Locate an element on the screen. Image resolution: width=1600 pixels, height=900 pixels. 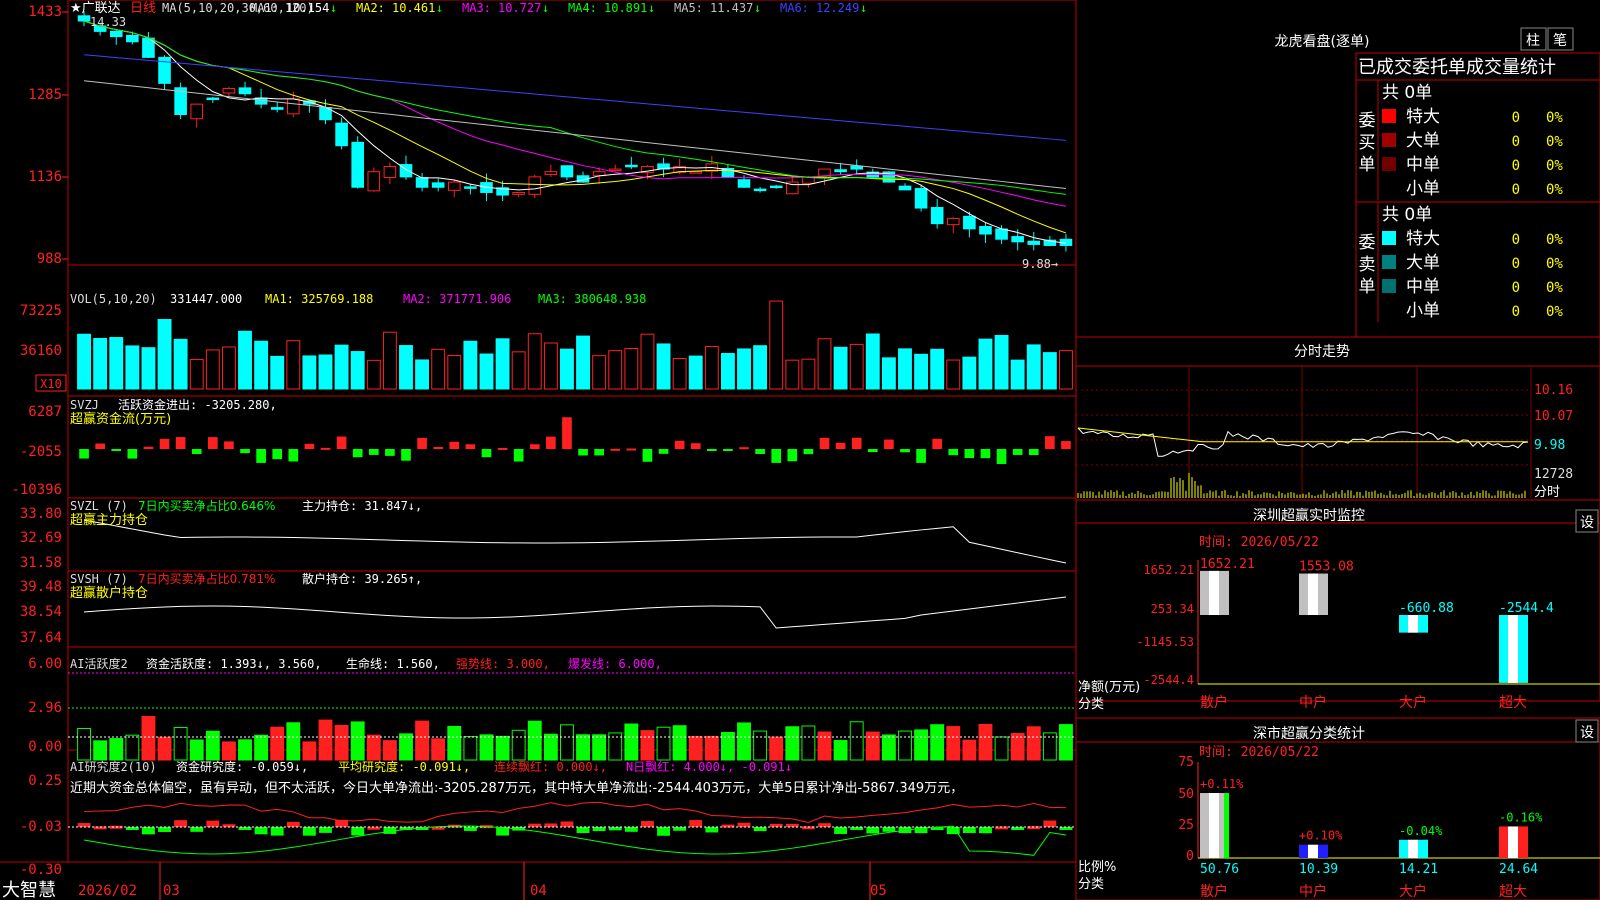
monitor-bar-highlight is located at coordinates (1413, 624).